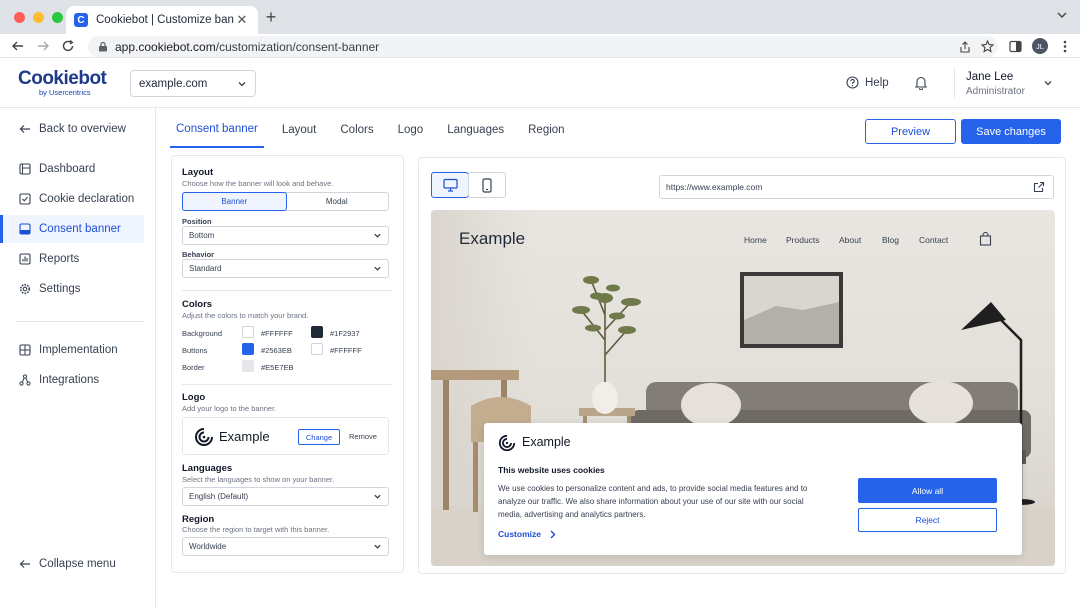 This screenshot has width=1080, height=608. I want to click on sidebar-item-consent-banner: Consent banner, so click(72, 229).